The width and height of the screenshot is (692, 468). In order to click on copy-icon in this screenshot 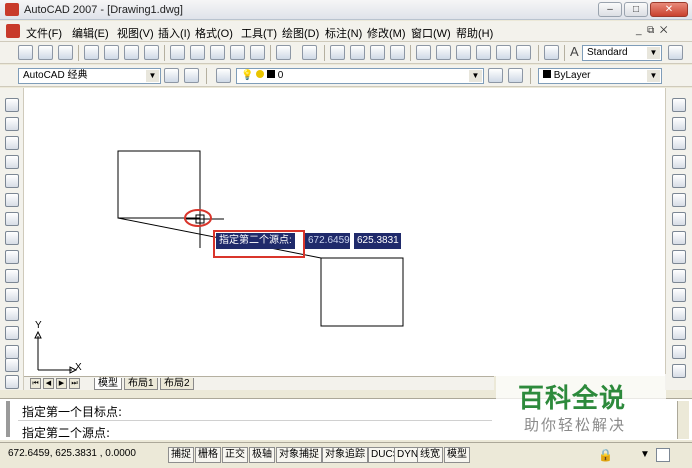, I will do `click(197, 52)`.